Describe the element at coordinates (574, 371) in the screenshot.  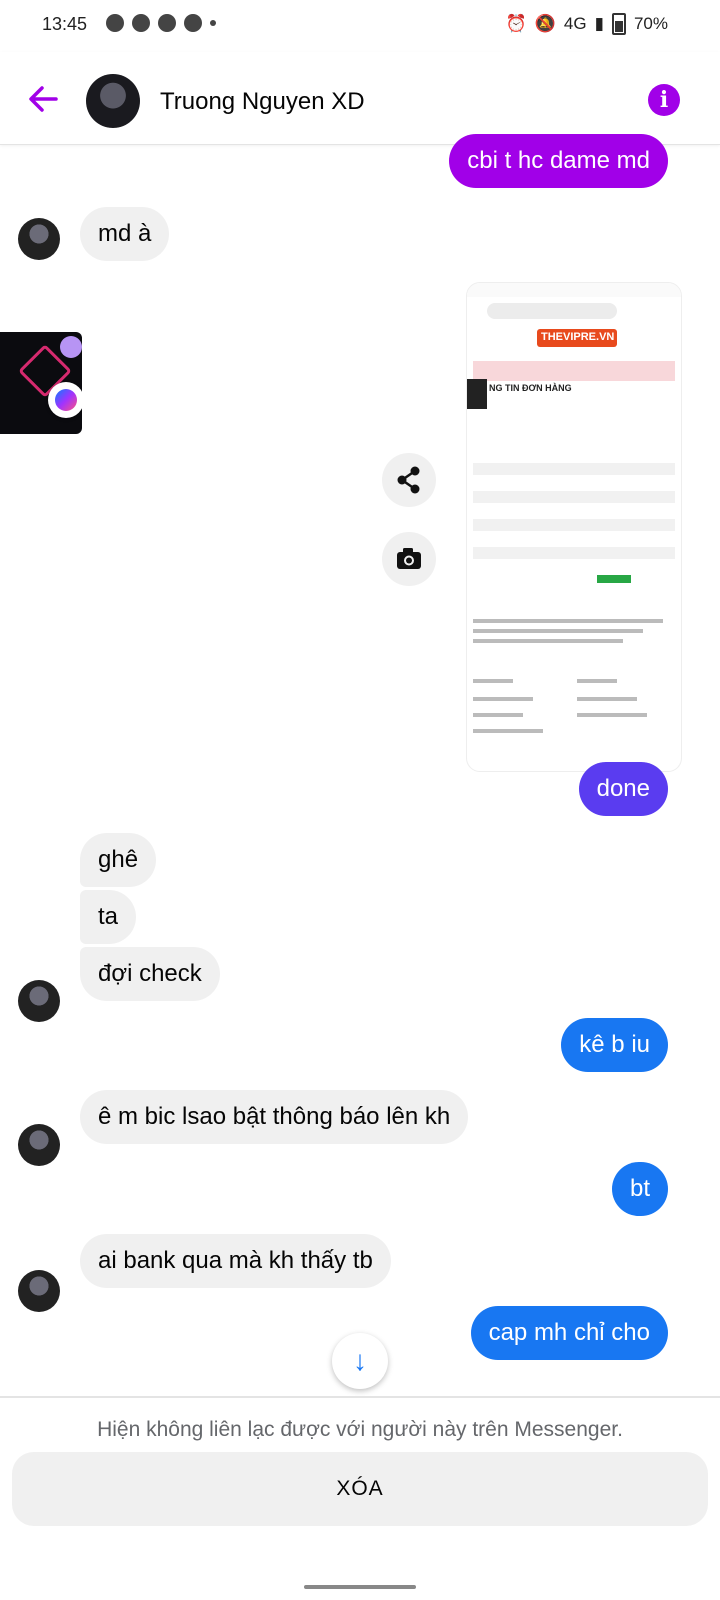
I see `screenshot-alert` at that location.